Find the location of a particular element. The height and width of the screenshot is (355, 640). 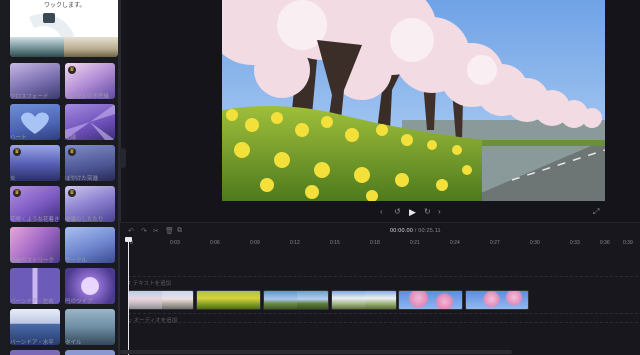

skip-forward-icon: › is located at coordinates (439, 212).